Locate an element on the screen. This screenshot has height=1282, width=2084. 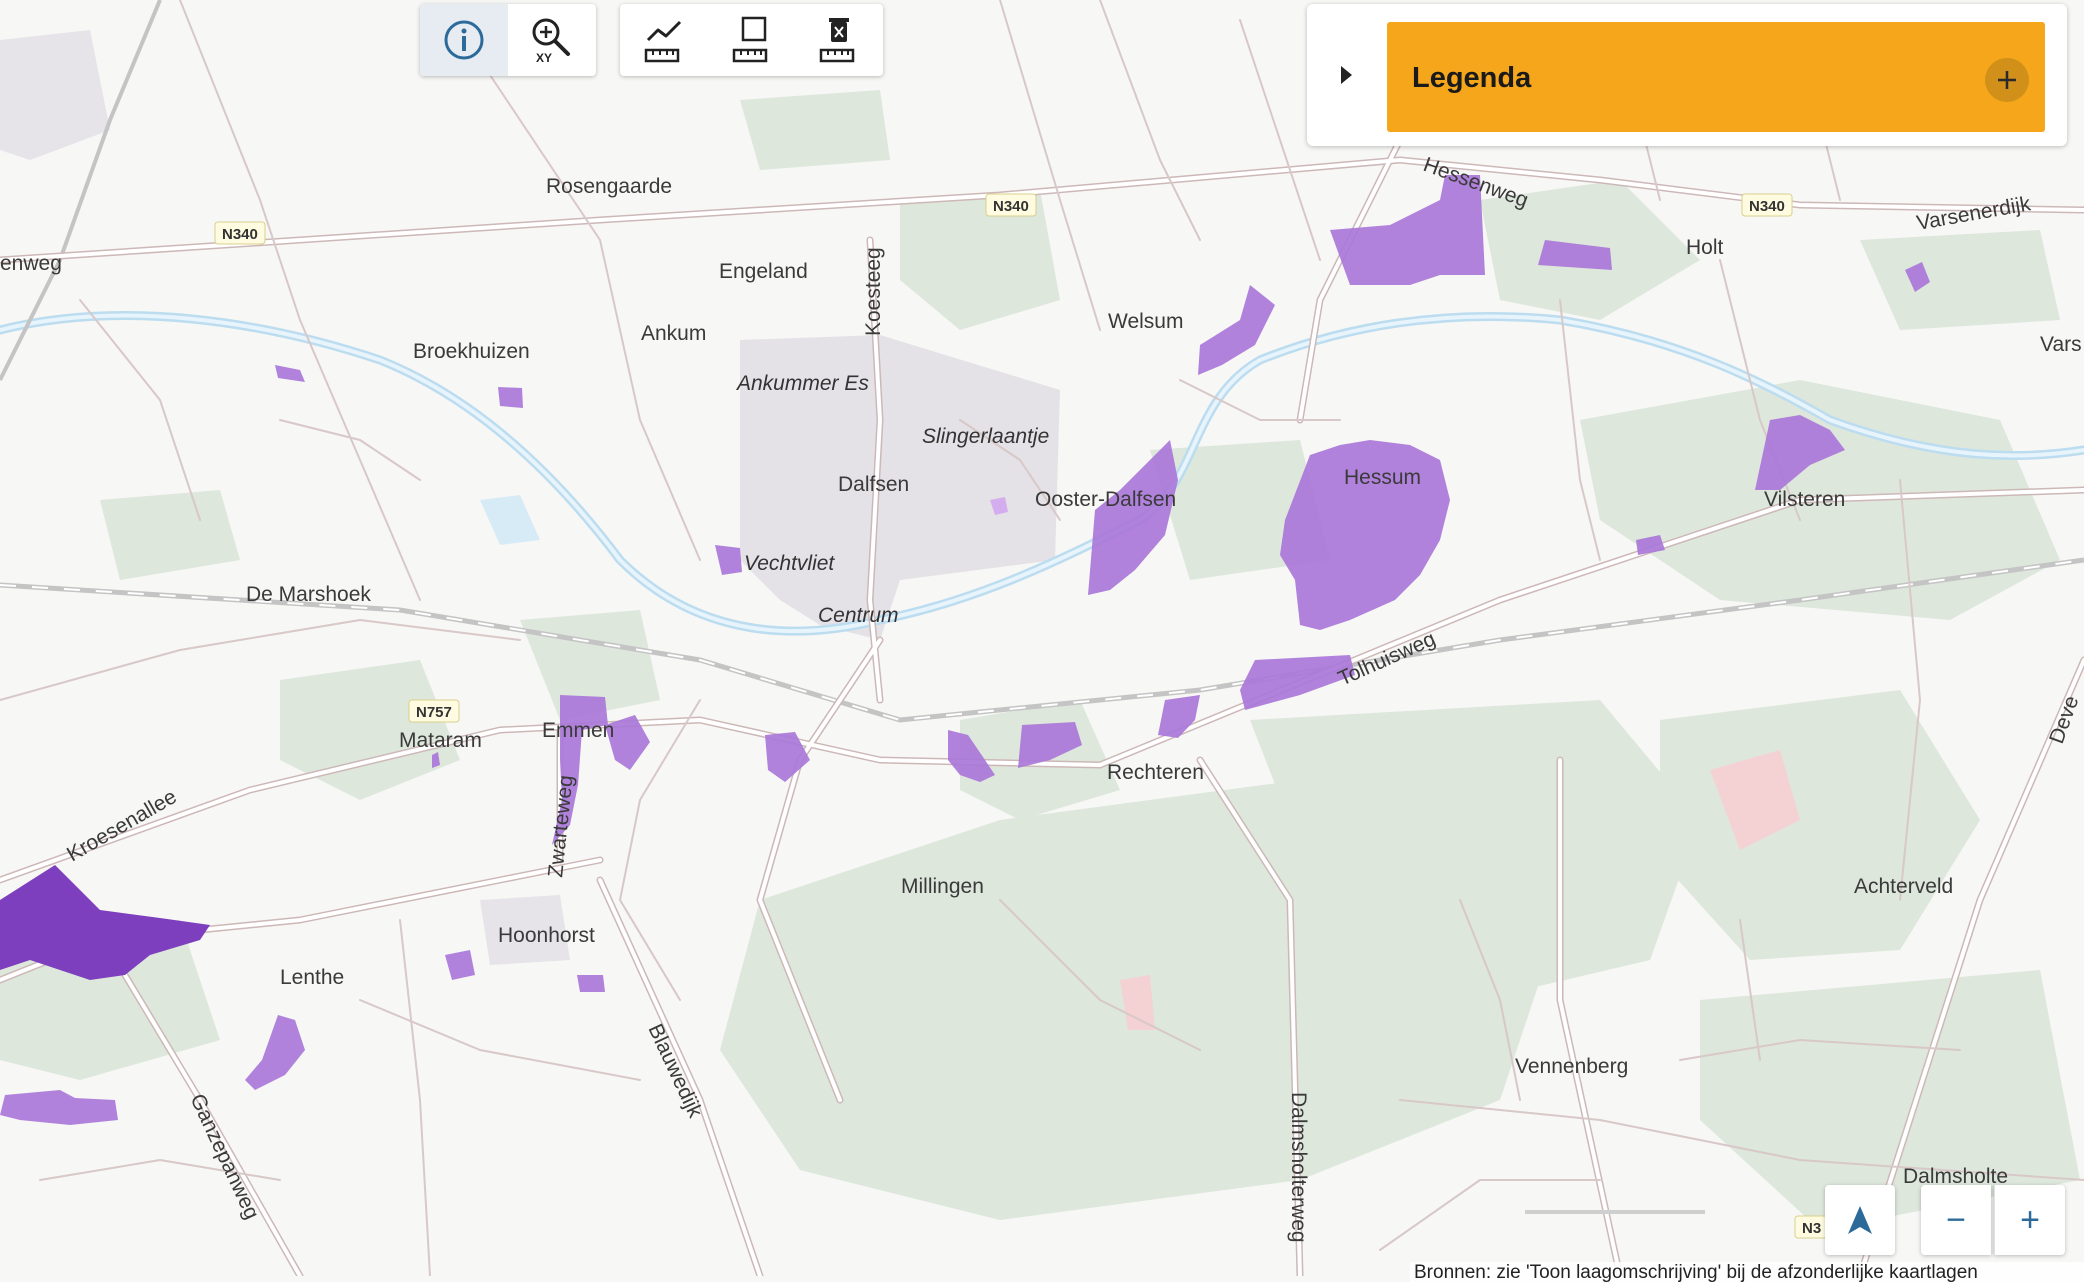
legend-toggle-button is located at coordinates (1346, 75).